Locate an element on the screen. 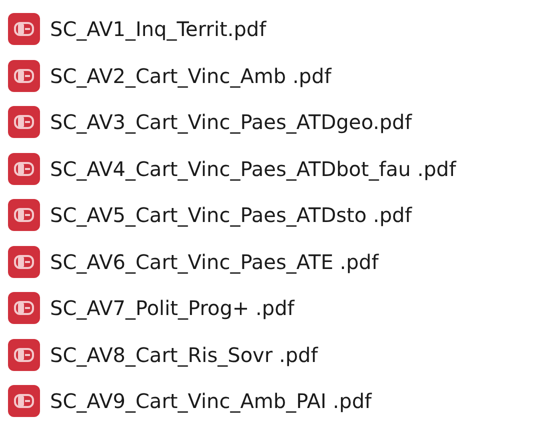 This screenshot has height=421, width=534. file-name: SC_AV3_Cart_Vinc_Paes_ATDgeo.pdf is located at coordinates (231, 122).